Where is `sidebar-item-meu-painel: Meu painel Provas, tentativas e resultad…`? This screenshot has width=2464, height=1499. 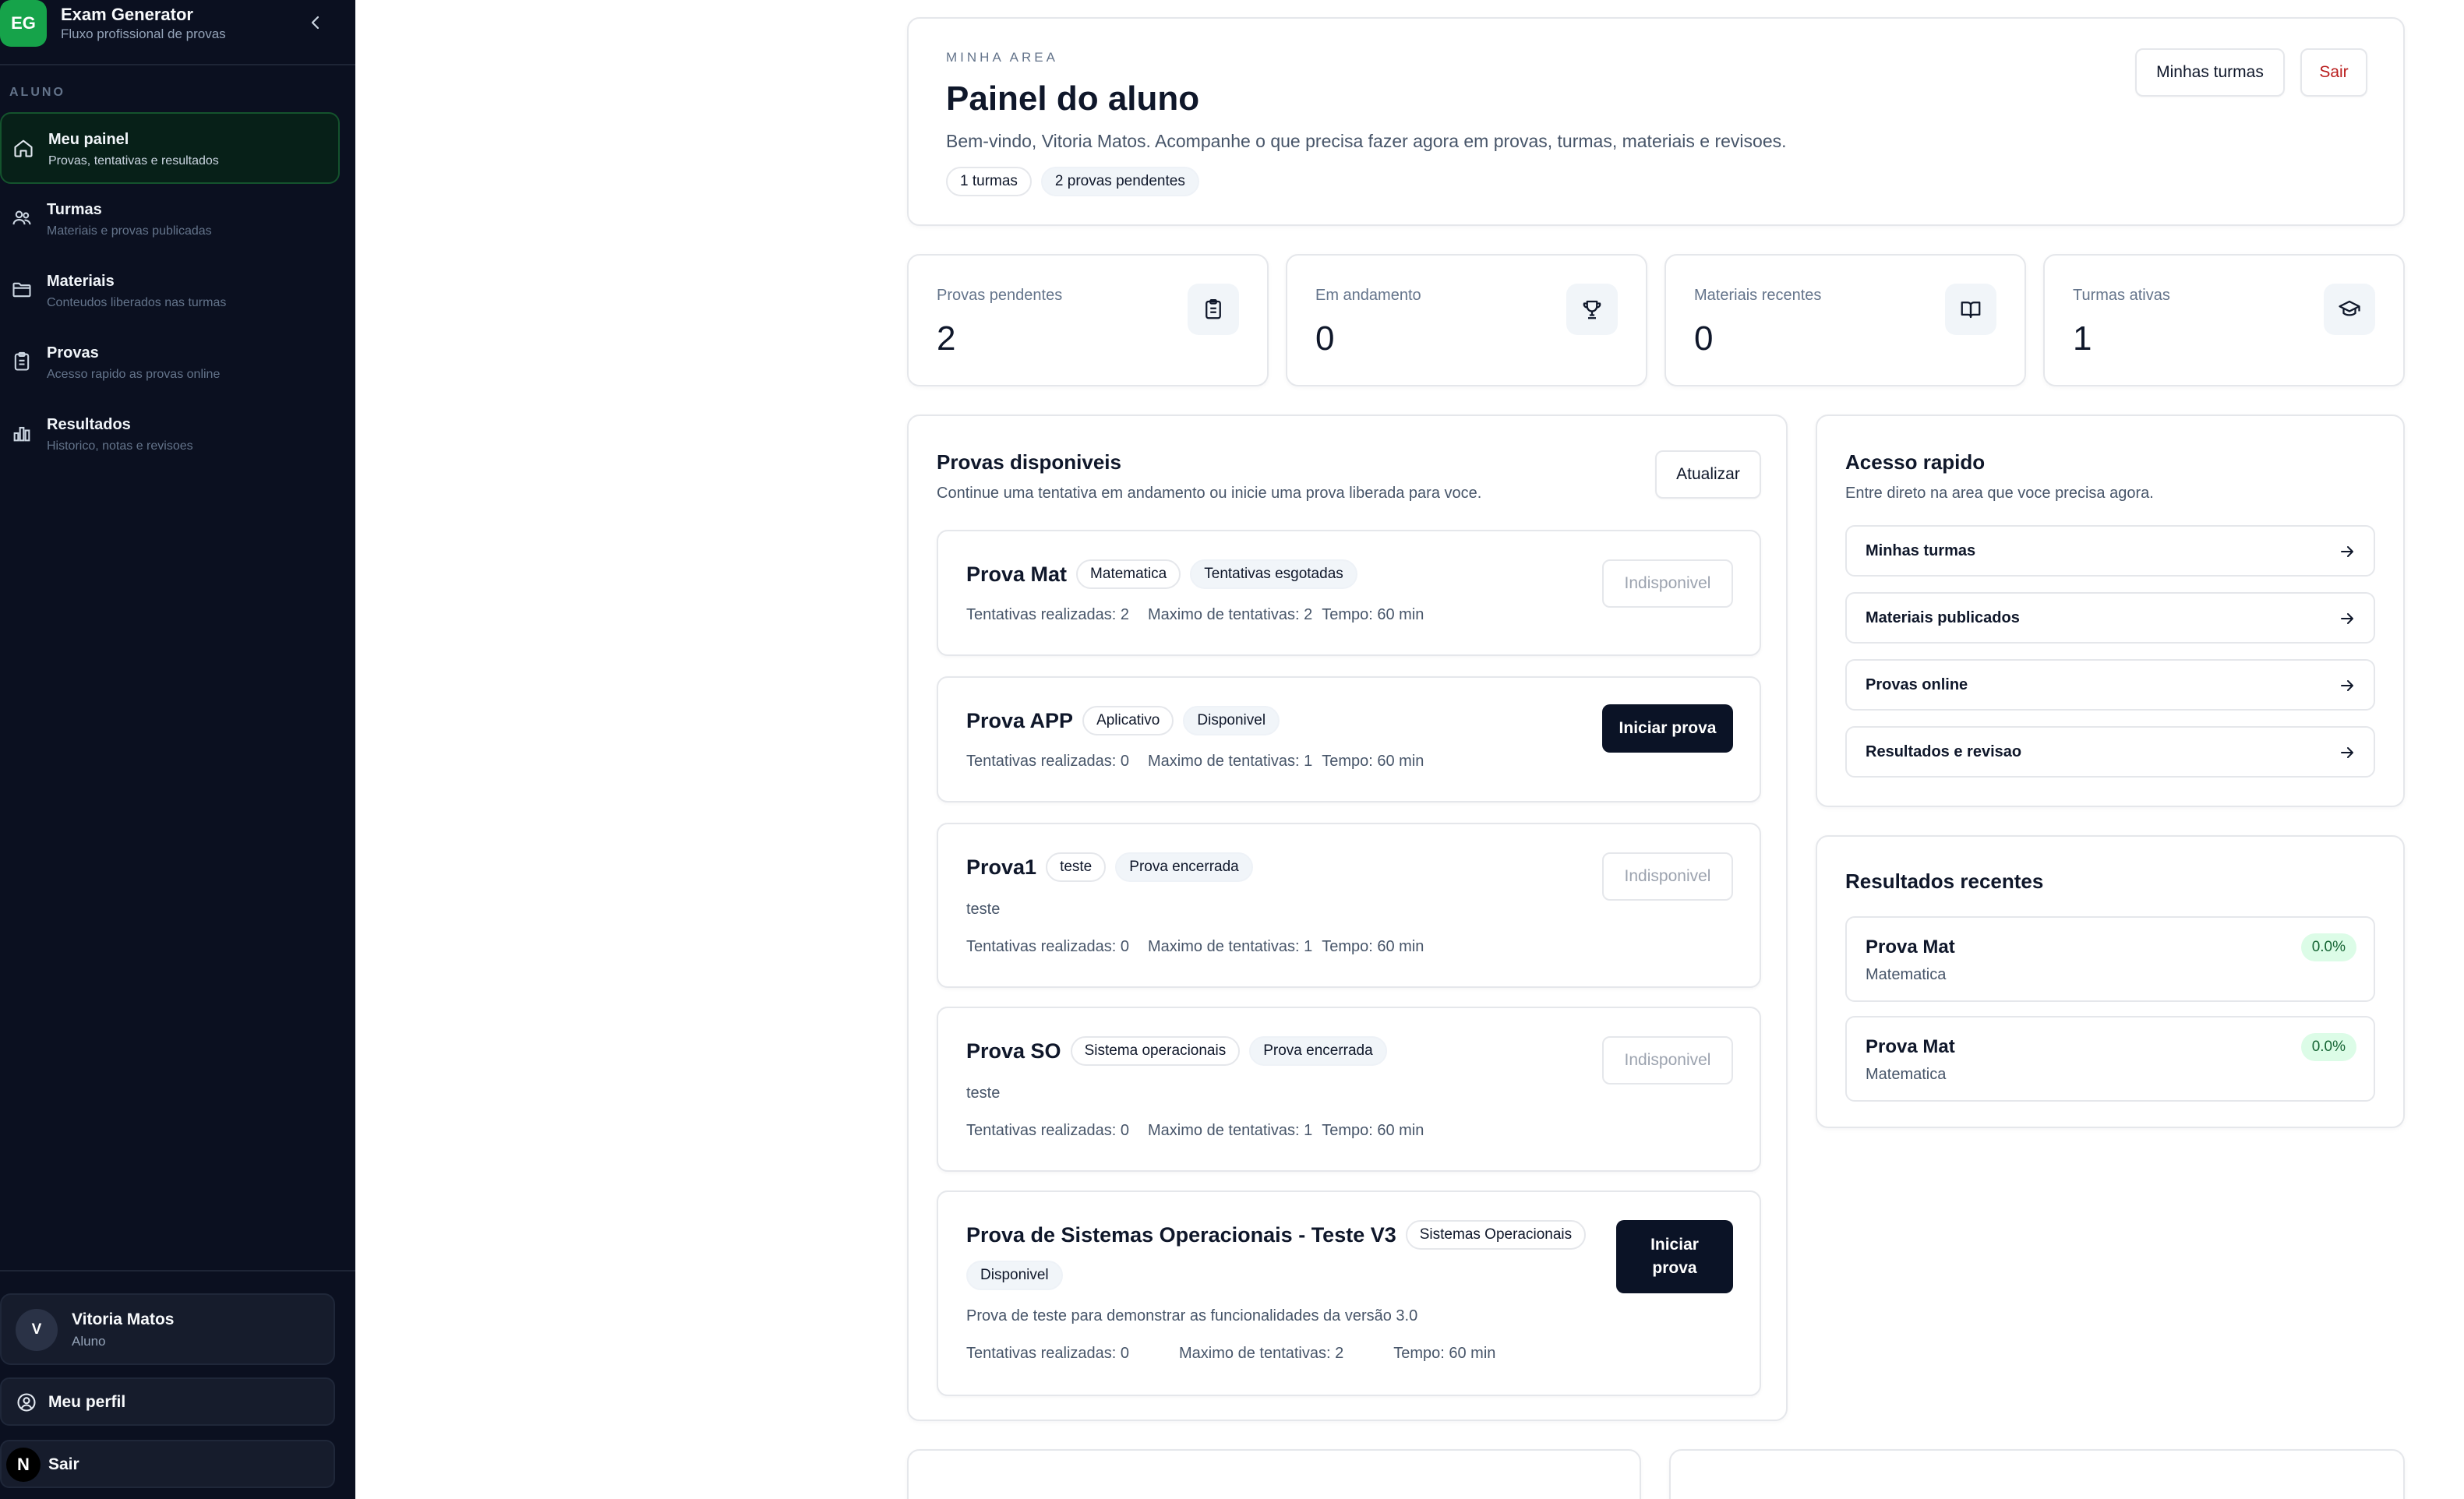 sidebar-item-meu-painel: Meu painel Provas, tentativas e resultad… is located at coordinates (170, 148).